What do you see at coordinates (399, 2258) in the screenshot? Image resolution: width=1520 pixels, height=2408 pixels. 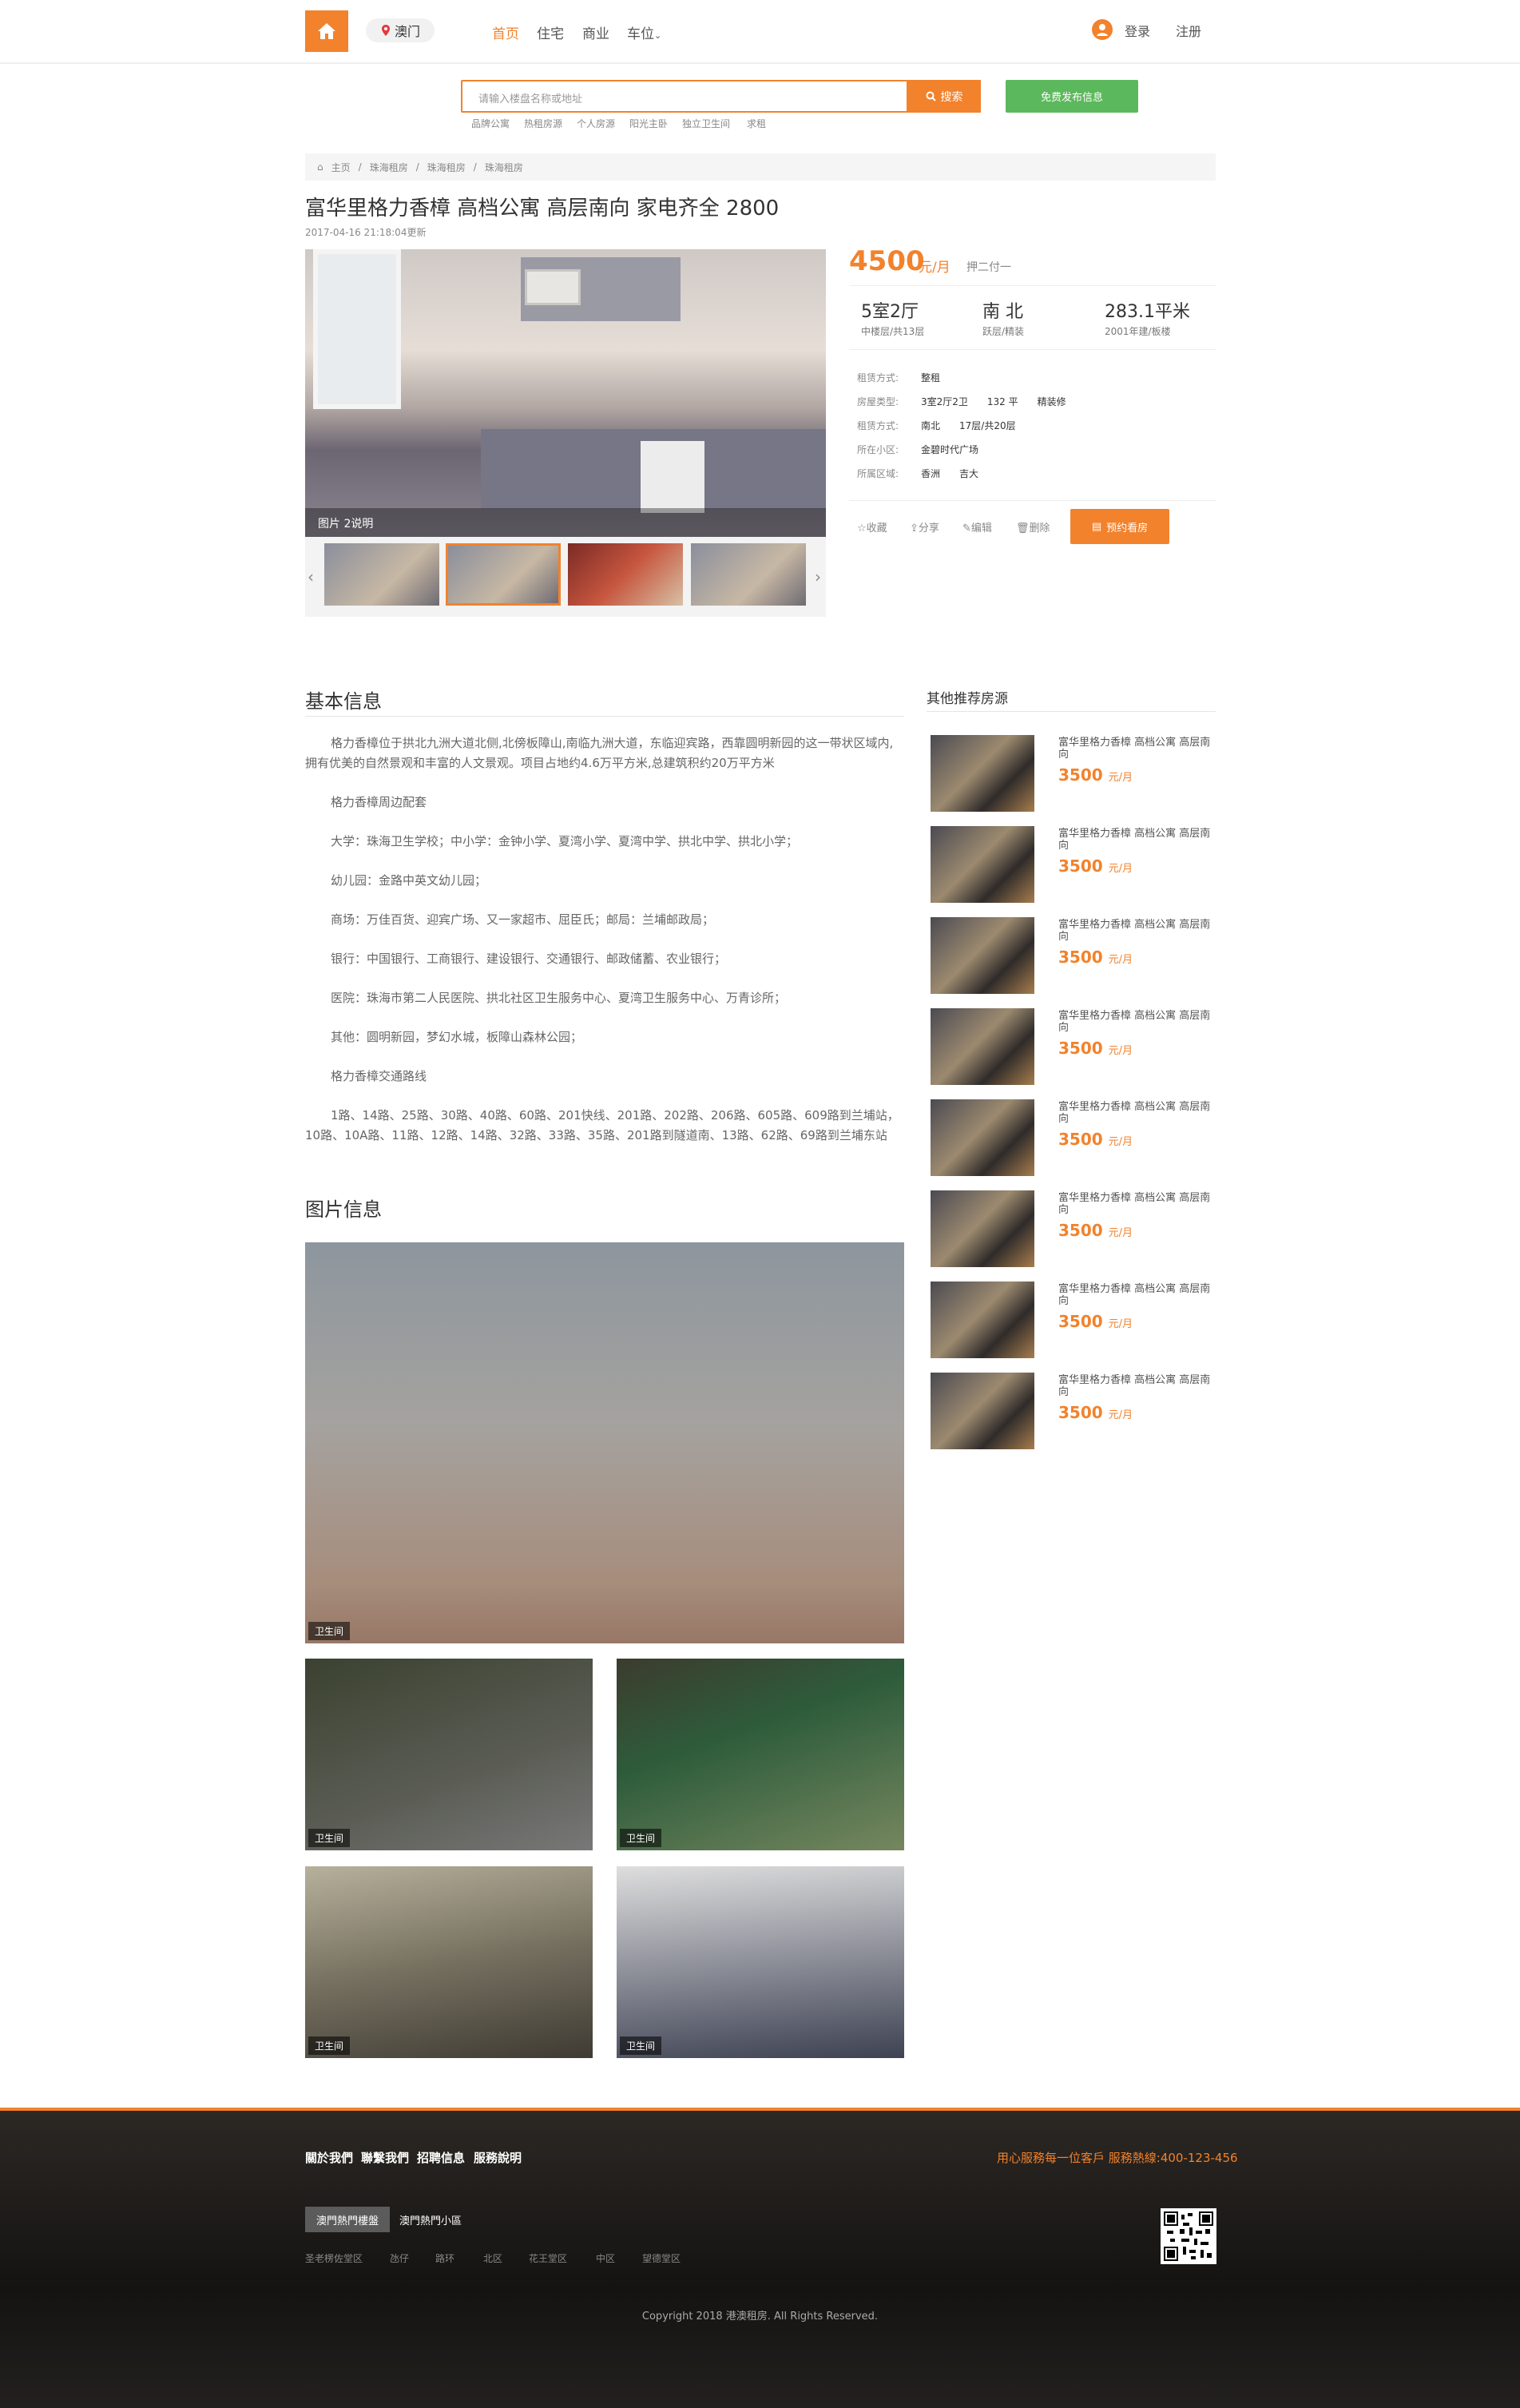 I see `area-link: 氹仔` at bounding box center [399, 2258].